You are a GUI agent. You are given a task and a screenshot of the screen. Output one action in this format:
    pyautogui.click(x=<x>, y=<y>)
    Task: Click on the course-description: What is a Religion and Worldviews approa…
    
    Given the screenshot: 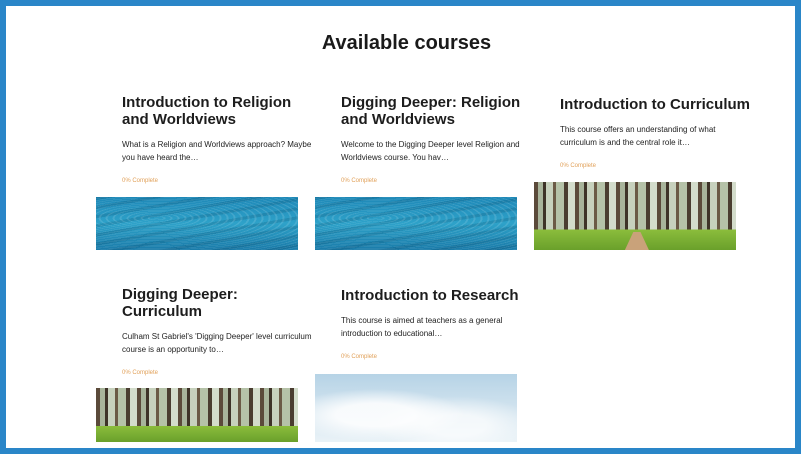 What is the action you would take?
    pyautogui.click(x=217, y=151)
    